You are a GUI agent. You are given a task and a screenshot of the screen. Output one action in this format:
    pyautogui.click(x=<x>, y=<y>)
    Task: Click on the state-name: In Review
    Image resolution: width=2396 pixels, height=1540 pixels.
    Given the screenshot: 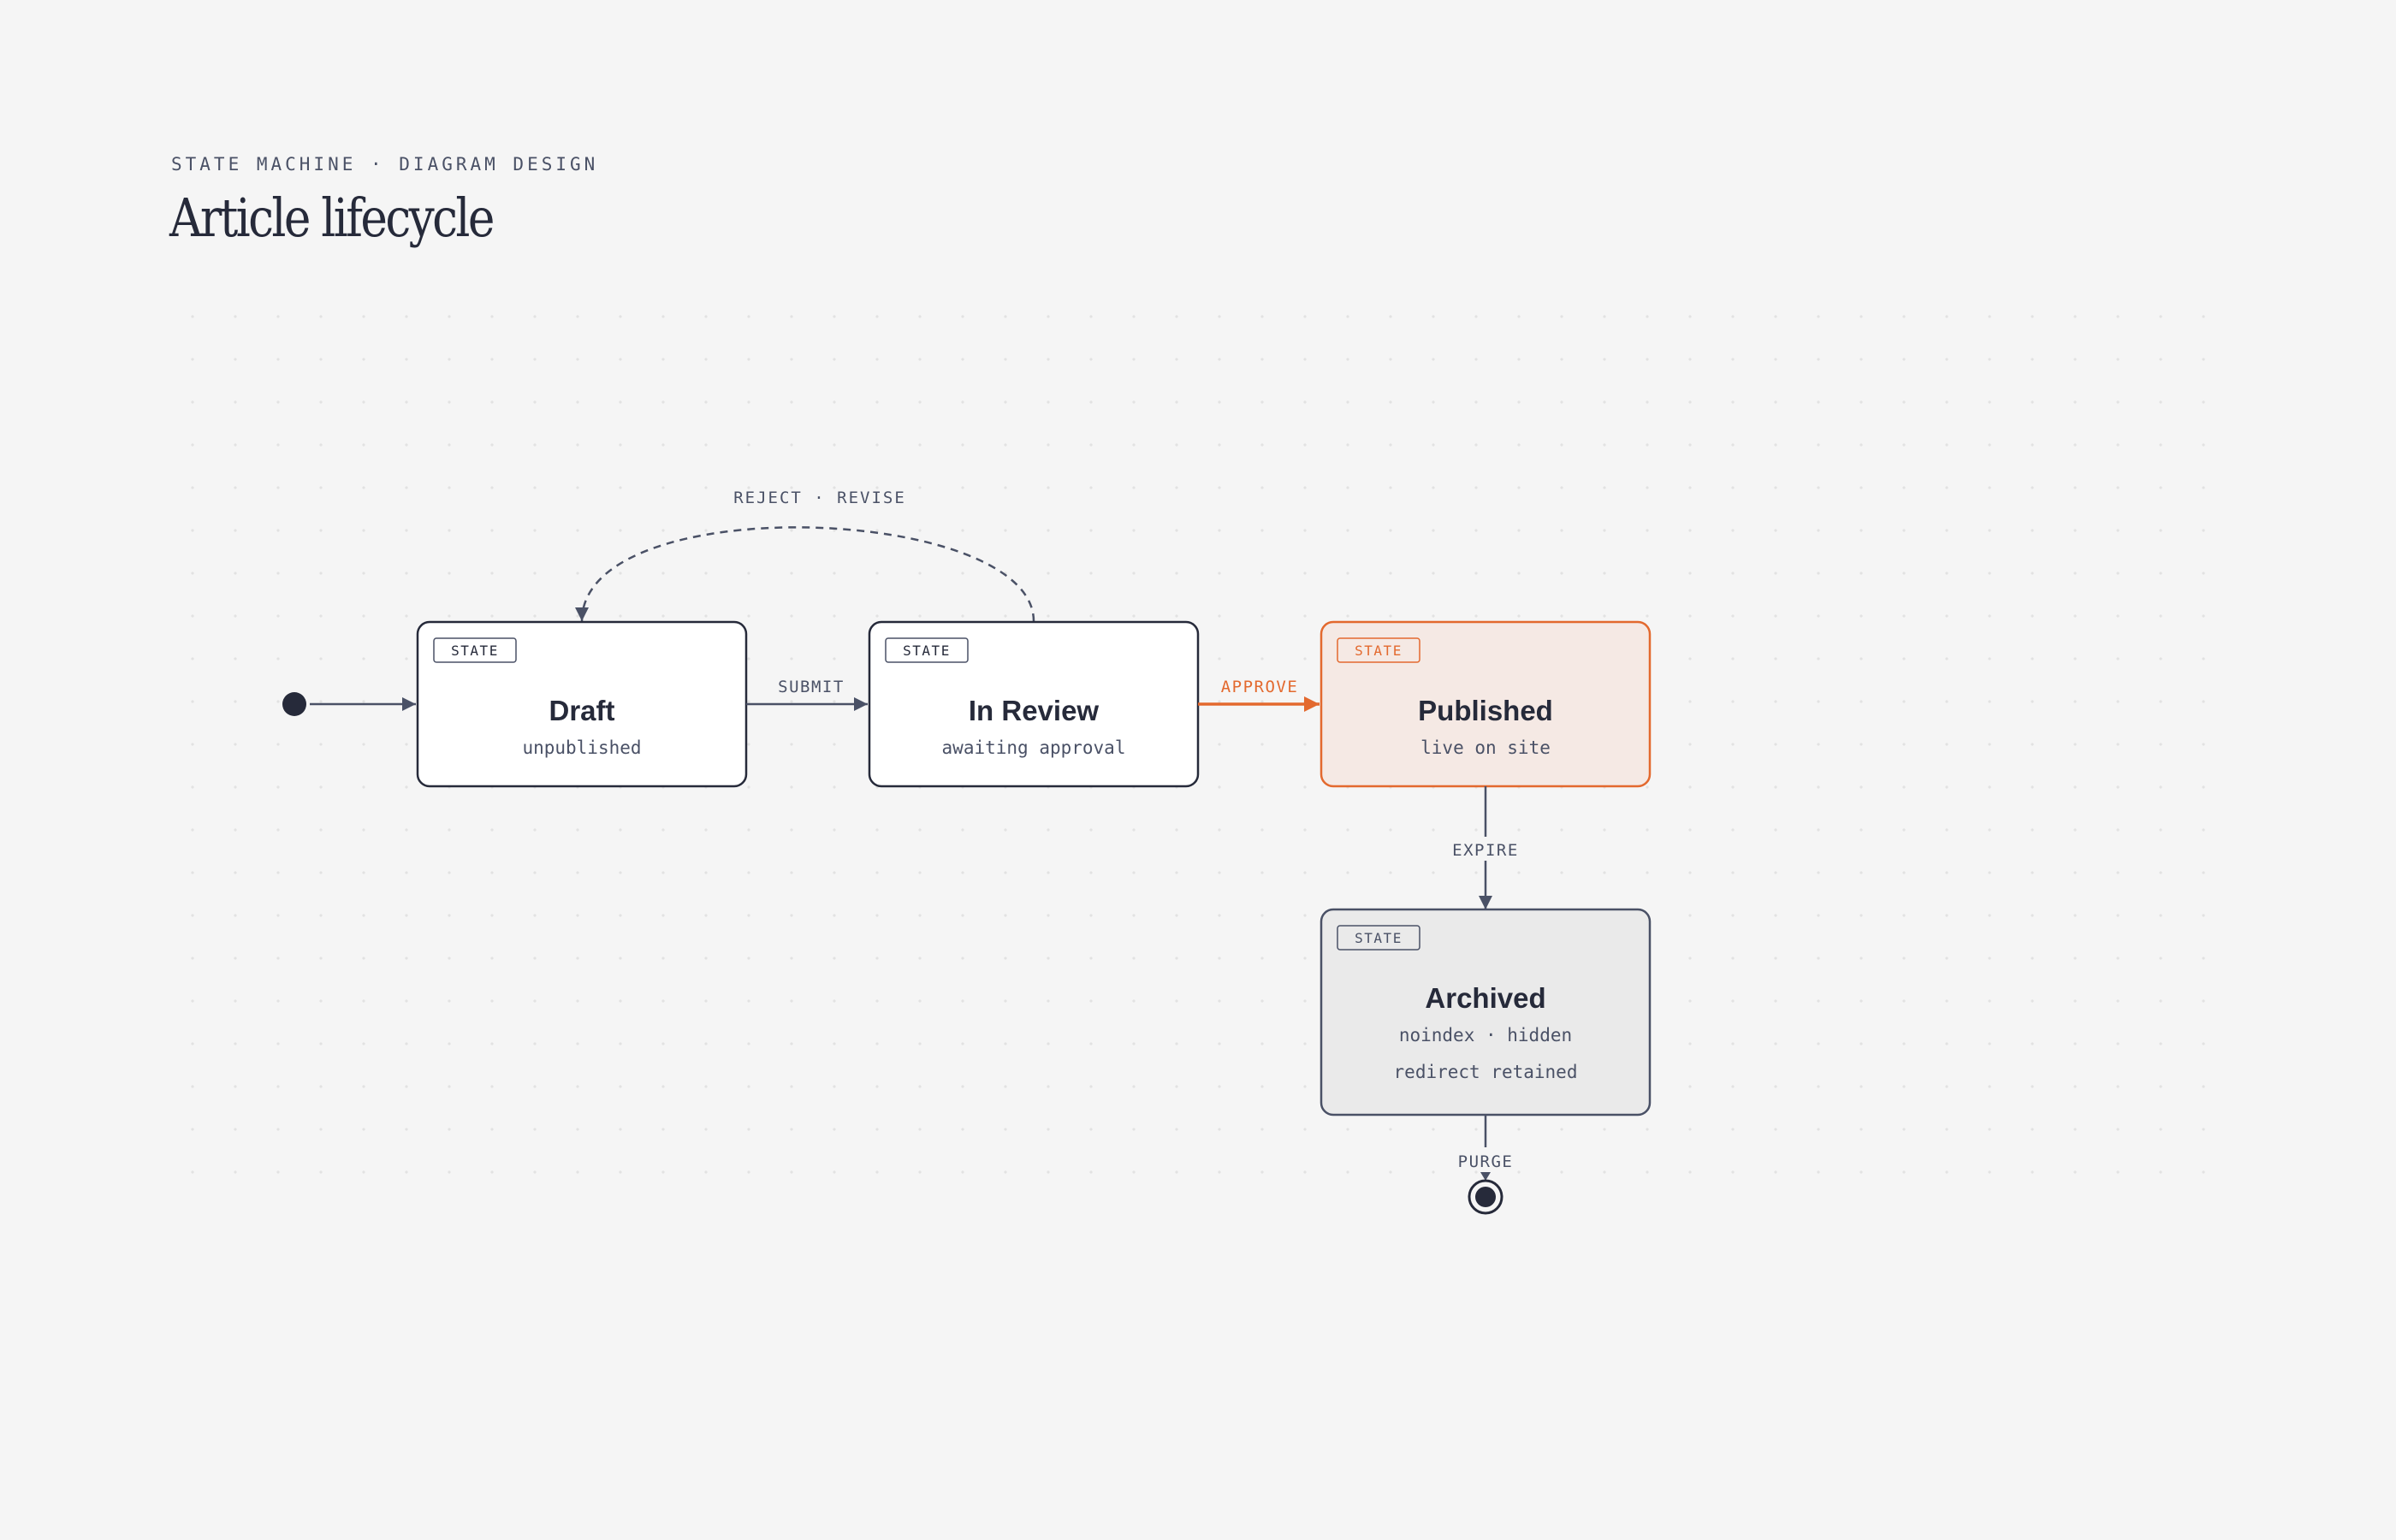 What is the action you would take?
    pyautogui.click(x=1034, y=710)
    